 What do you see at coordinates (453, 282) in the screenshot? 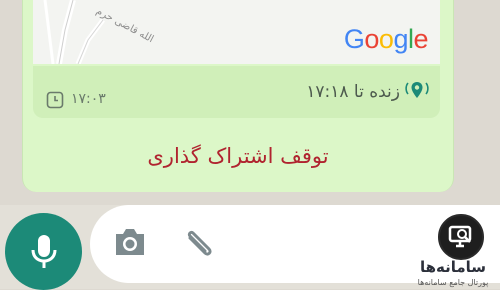
I see `watermark-subtitle: پورتال جامع سامانه‌ها` at bounding box center [453, 282].